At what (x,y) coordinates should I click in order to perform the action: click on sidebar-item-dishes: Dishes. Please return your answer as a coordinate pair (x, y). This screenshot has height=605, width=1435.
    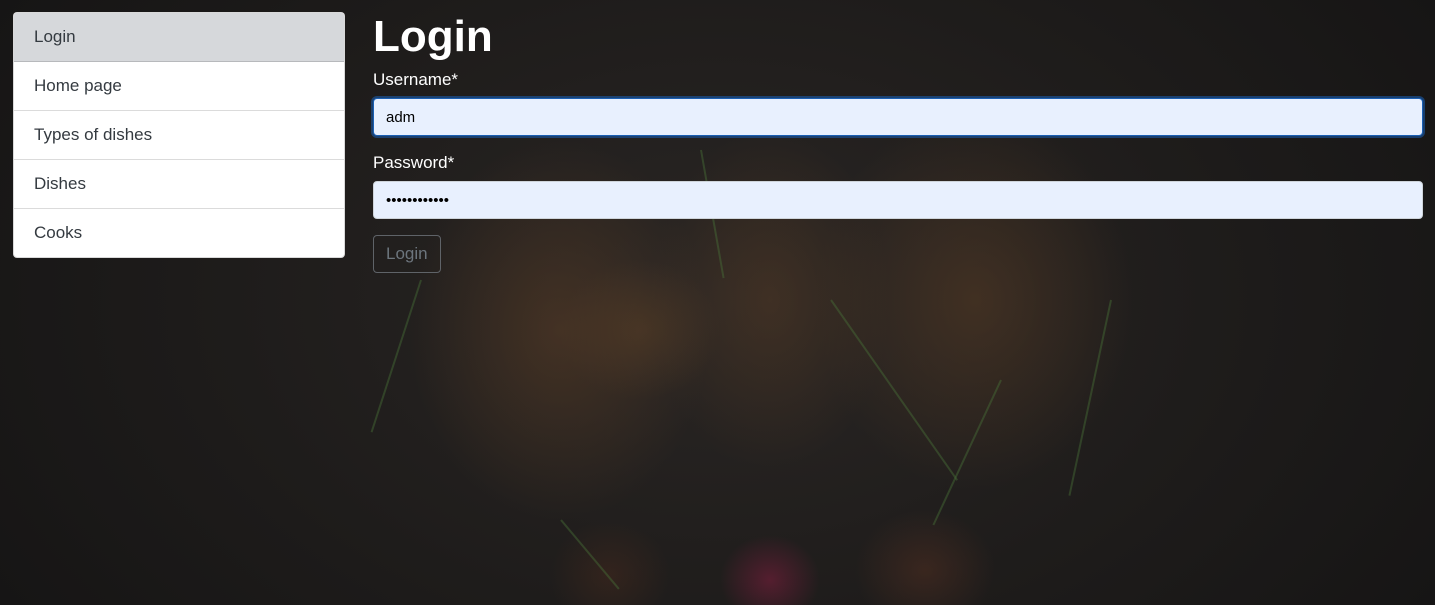
    Looking at the image, I should click on (179, 184).